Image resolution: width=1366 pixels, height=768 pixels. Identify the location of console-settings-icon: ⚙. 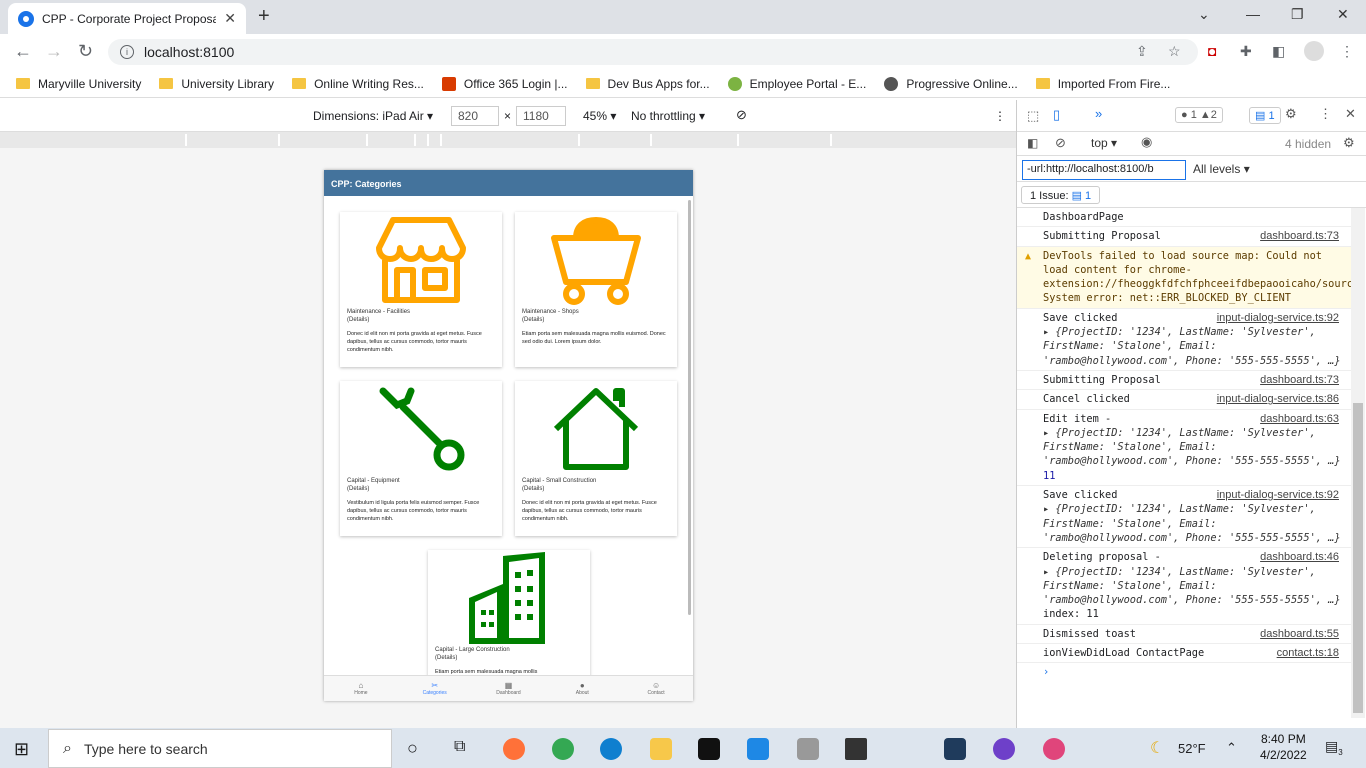
(1349, 143).